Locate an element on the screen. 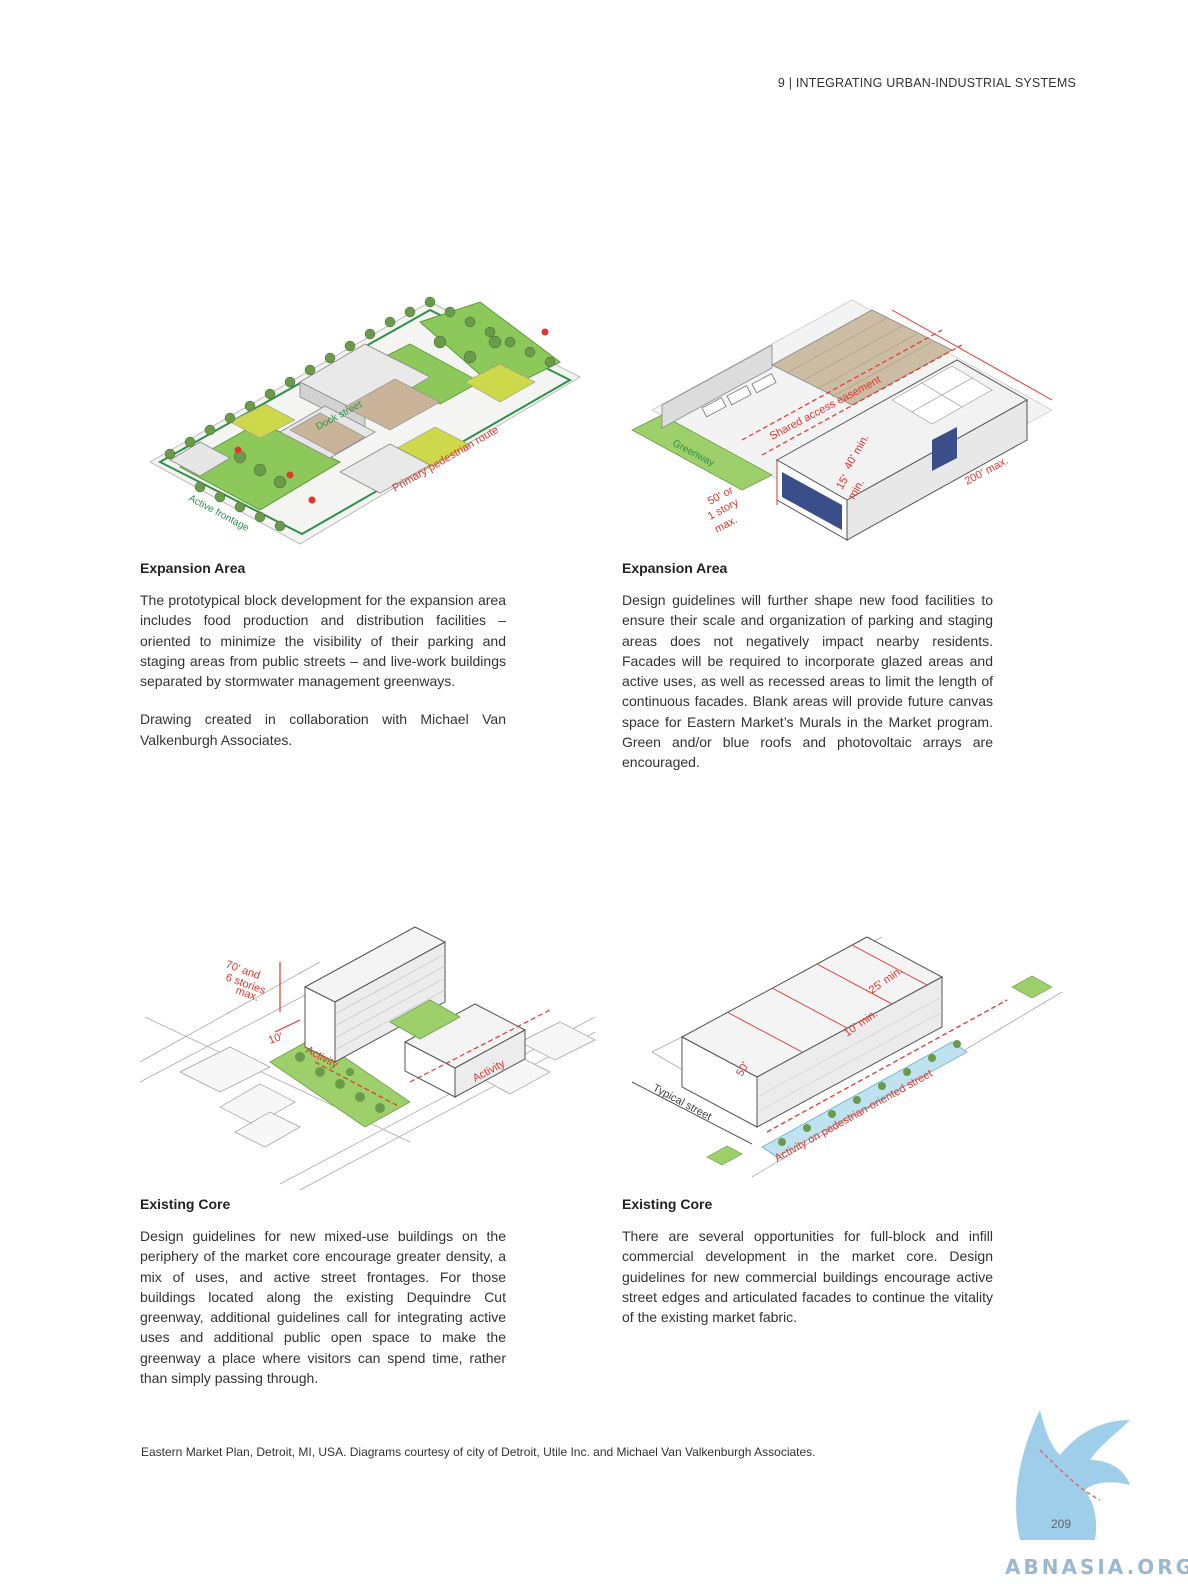 The width and height of the screenshot is (1188, 1584). watermark-text: ABNASIA.ORG is located at coordinates (1096, 1567).